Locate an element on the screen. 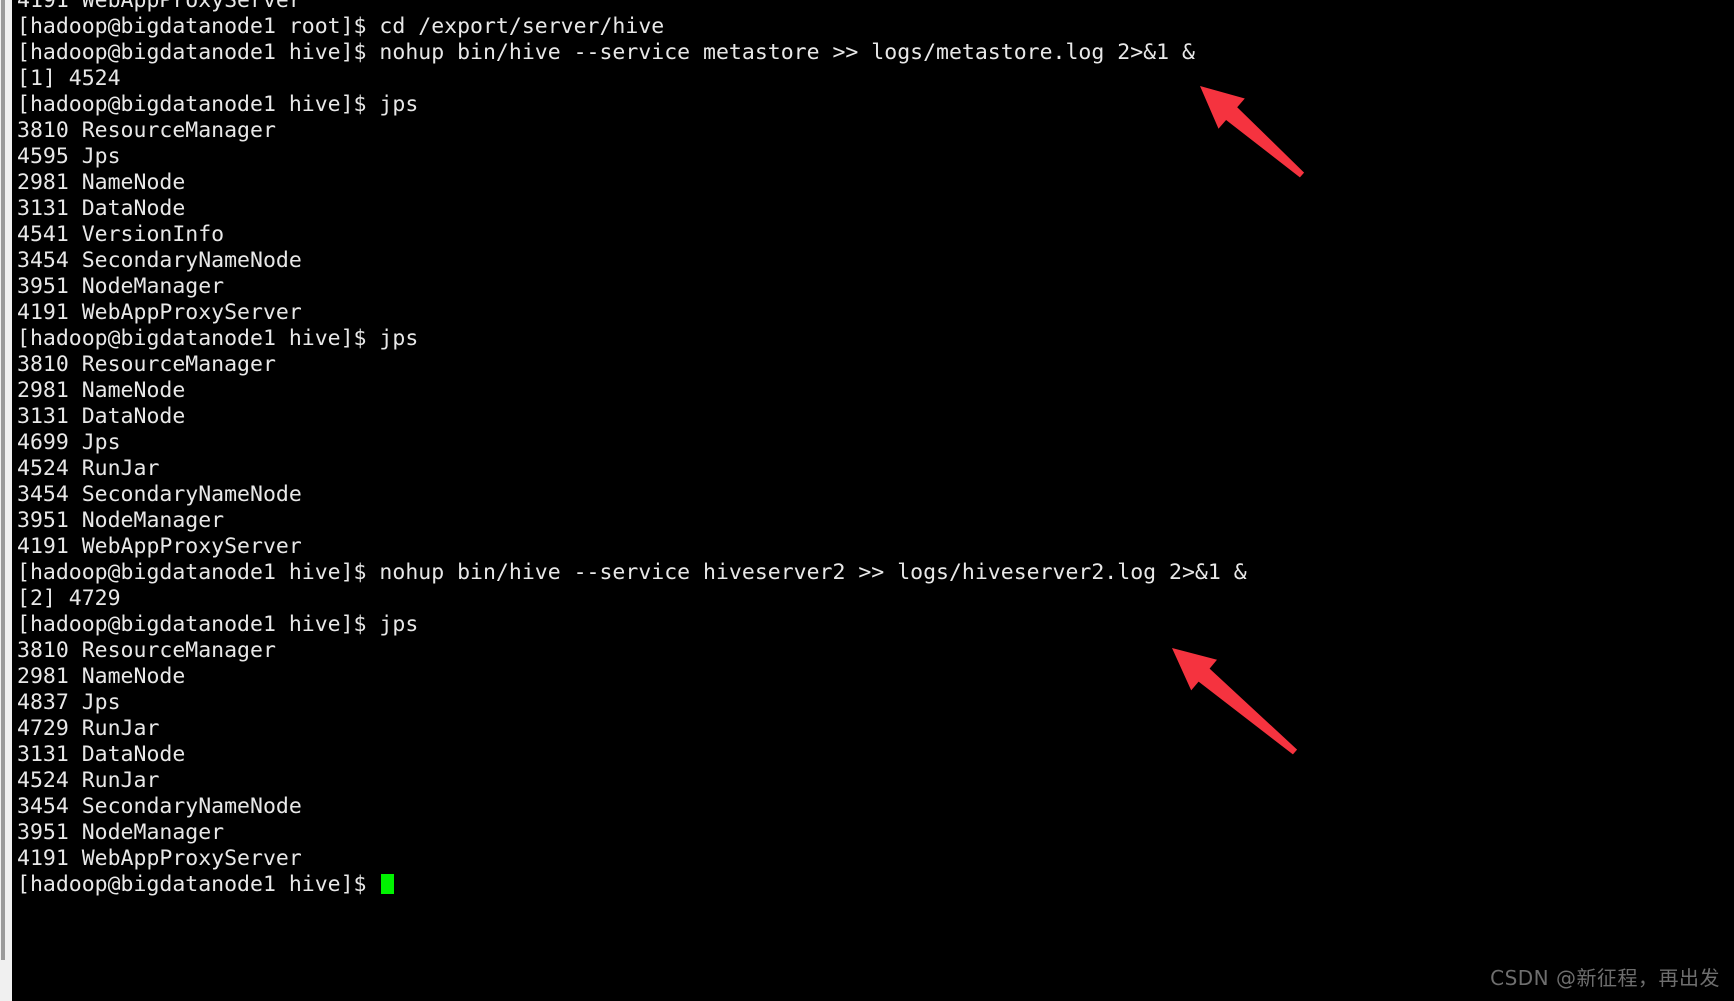  terminal-line: 4699 Jps is located at coordinates (69, 442).